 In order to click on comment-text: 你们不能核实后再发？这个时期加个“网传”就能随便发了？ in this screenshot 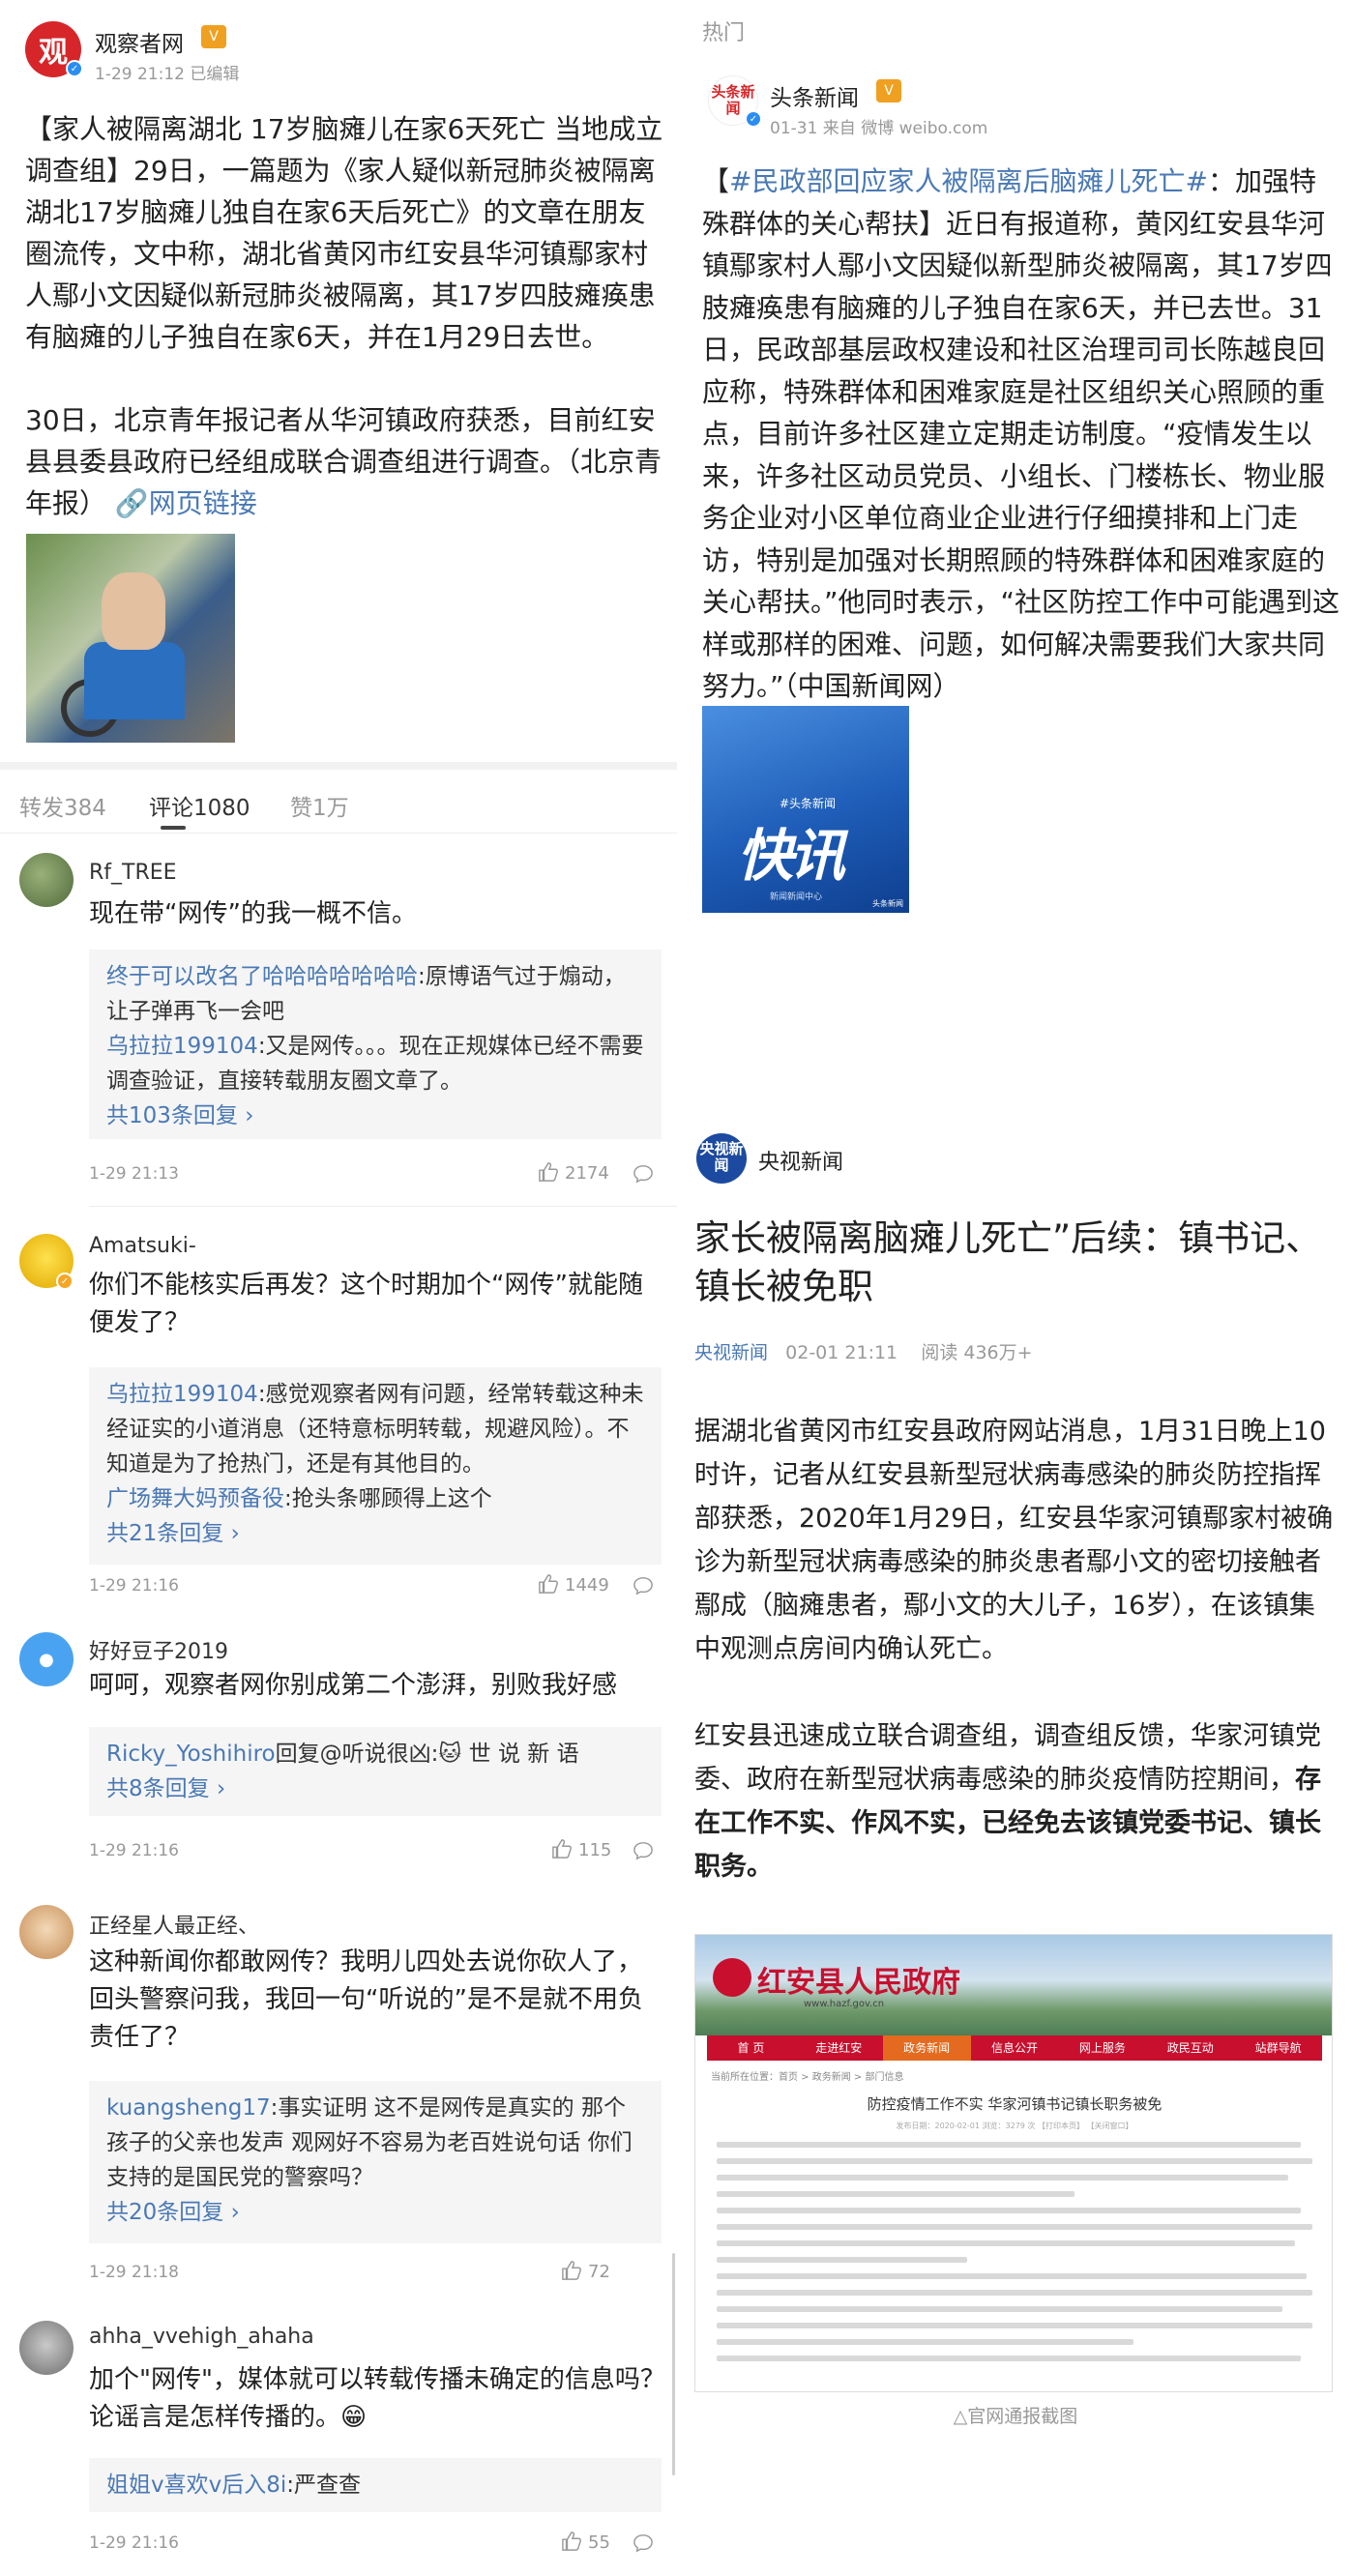, I will do `click(366, 1304)`.